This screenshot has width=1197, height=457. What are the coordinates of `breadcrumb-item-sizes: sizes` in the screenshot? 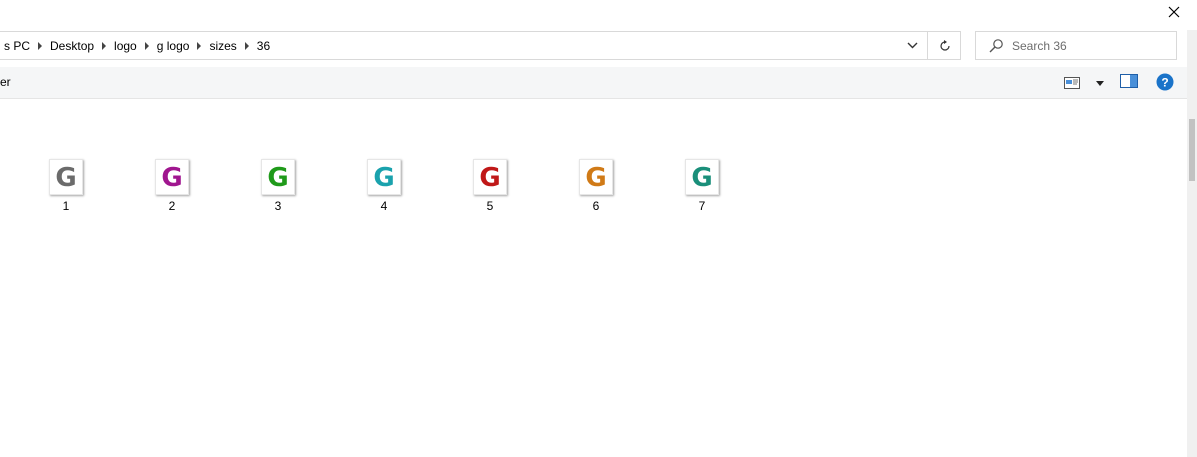 It's located at (222, 46).